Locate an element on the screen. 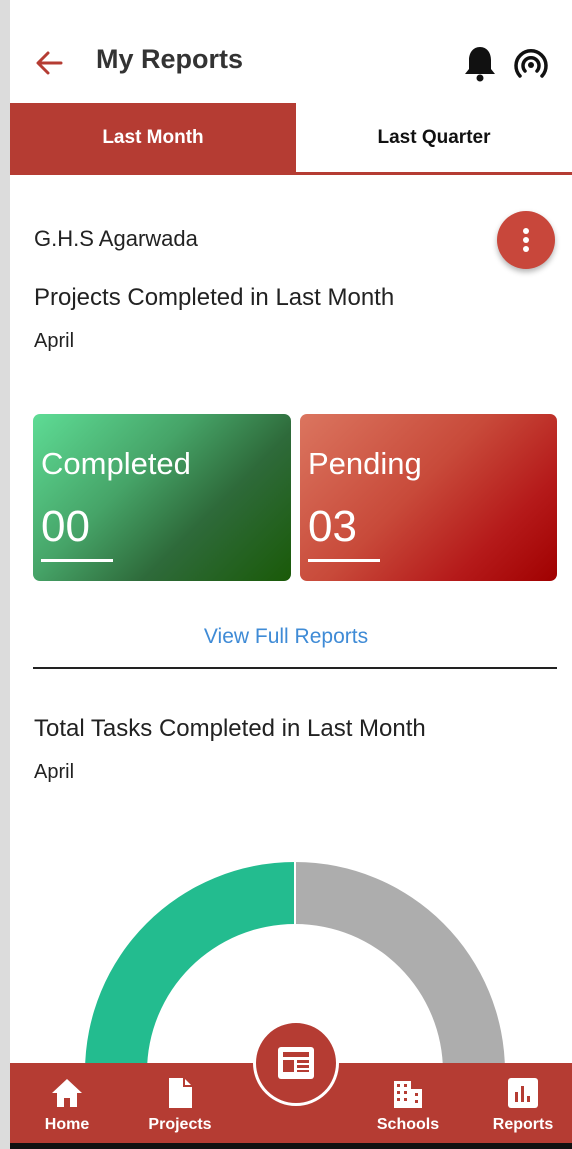  page-title: My Reports is located at coordinates (170, 59).